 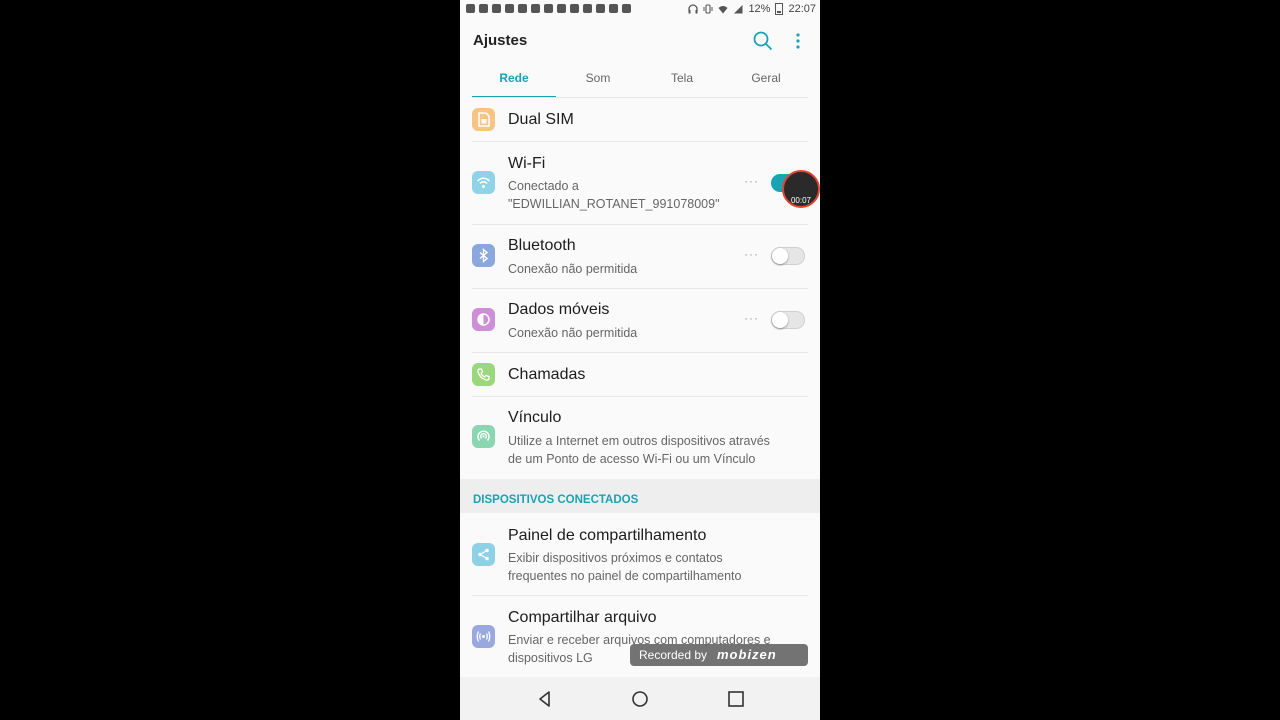 What do you see at coordinates (640, 257) in the screenshot?
I see `setting-bluetooth: Bluetooth Conexão não permitida ···` at bounding box center [640, 257].